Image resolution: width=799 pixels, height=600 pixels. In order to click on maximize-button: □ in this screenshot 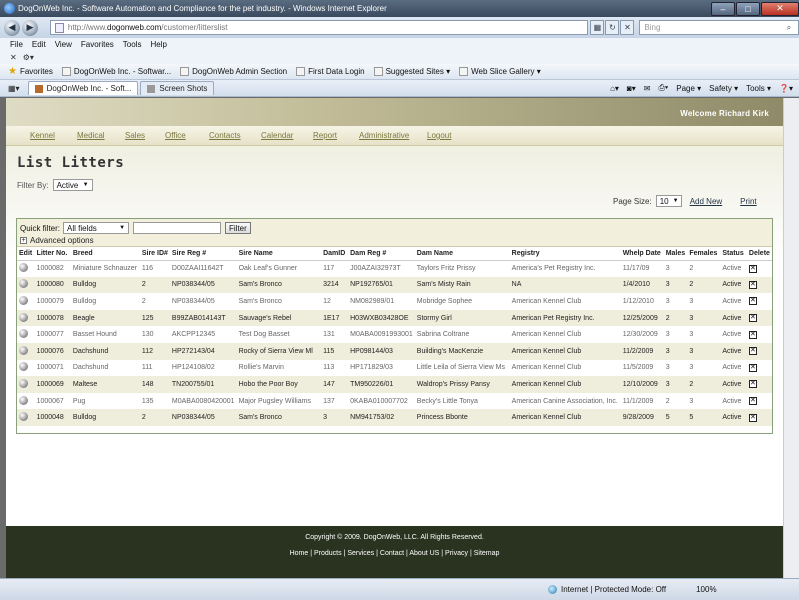, I will do `click(748, 8)`.